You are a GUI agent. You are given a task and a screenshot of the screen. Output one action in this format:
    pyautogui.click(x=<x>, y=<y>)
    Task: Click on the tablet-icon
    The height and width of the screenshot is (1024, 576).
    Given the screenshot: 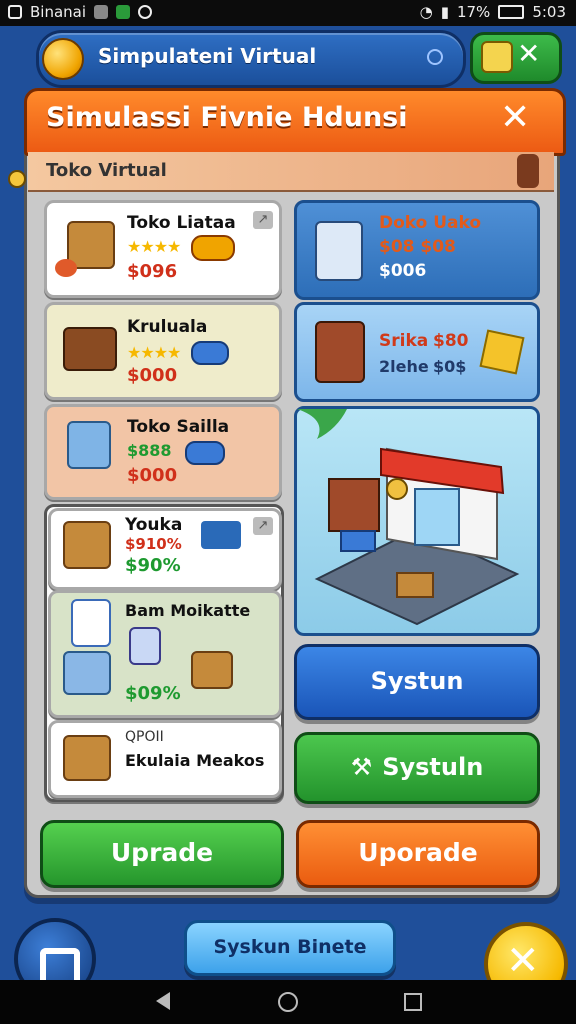 What is the action you would take?
    pyautogui.click(x=91, y=623)
    